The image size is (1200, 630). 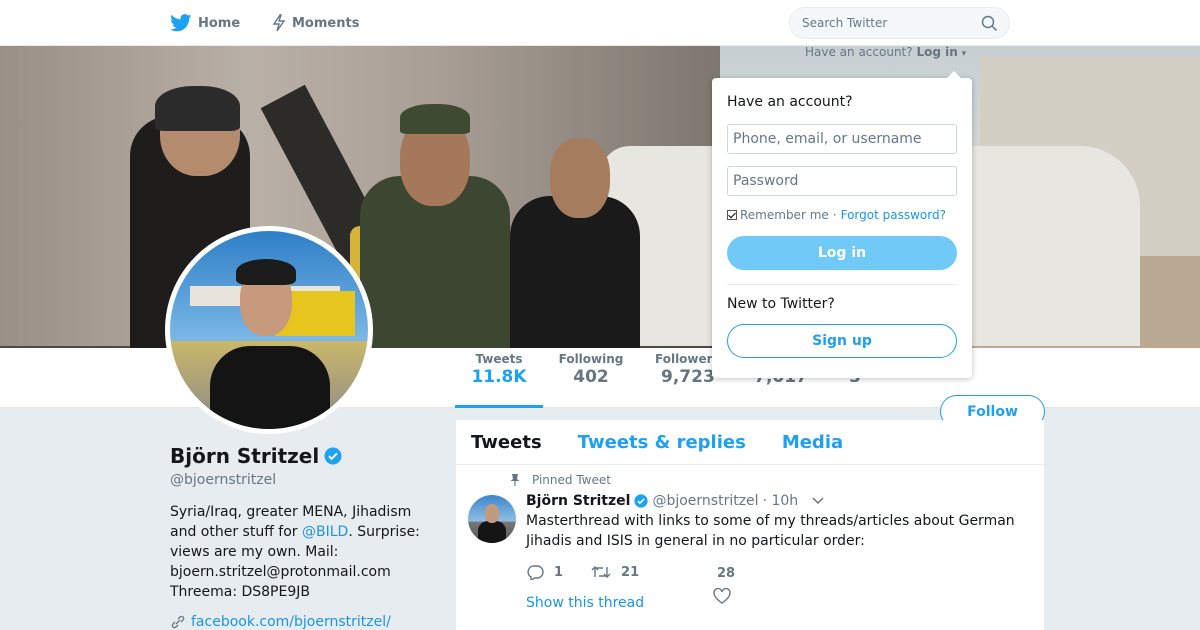 What do you see at coordinates (578, 501) in the screenshot?
I see `tweet-author-name: Björn Stritzel` at bounding box center [578, 501].